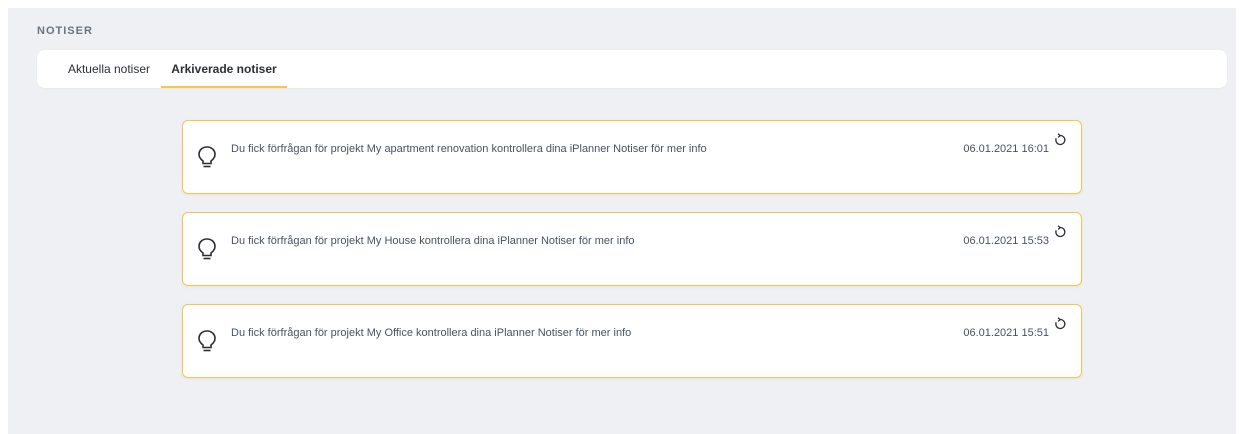 This screenshot has width=1244, height=434. Describe the element at coordinates (109, 69) in the screenshot. I see `tab-current-notifications: Aktuella notiser` at that location.